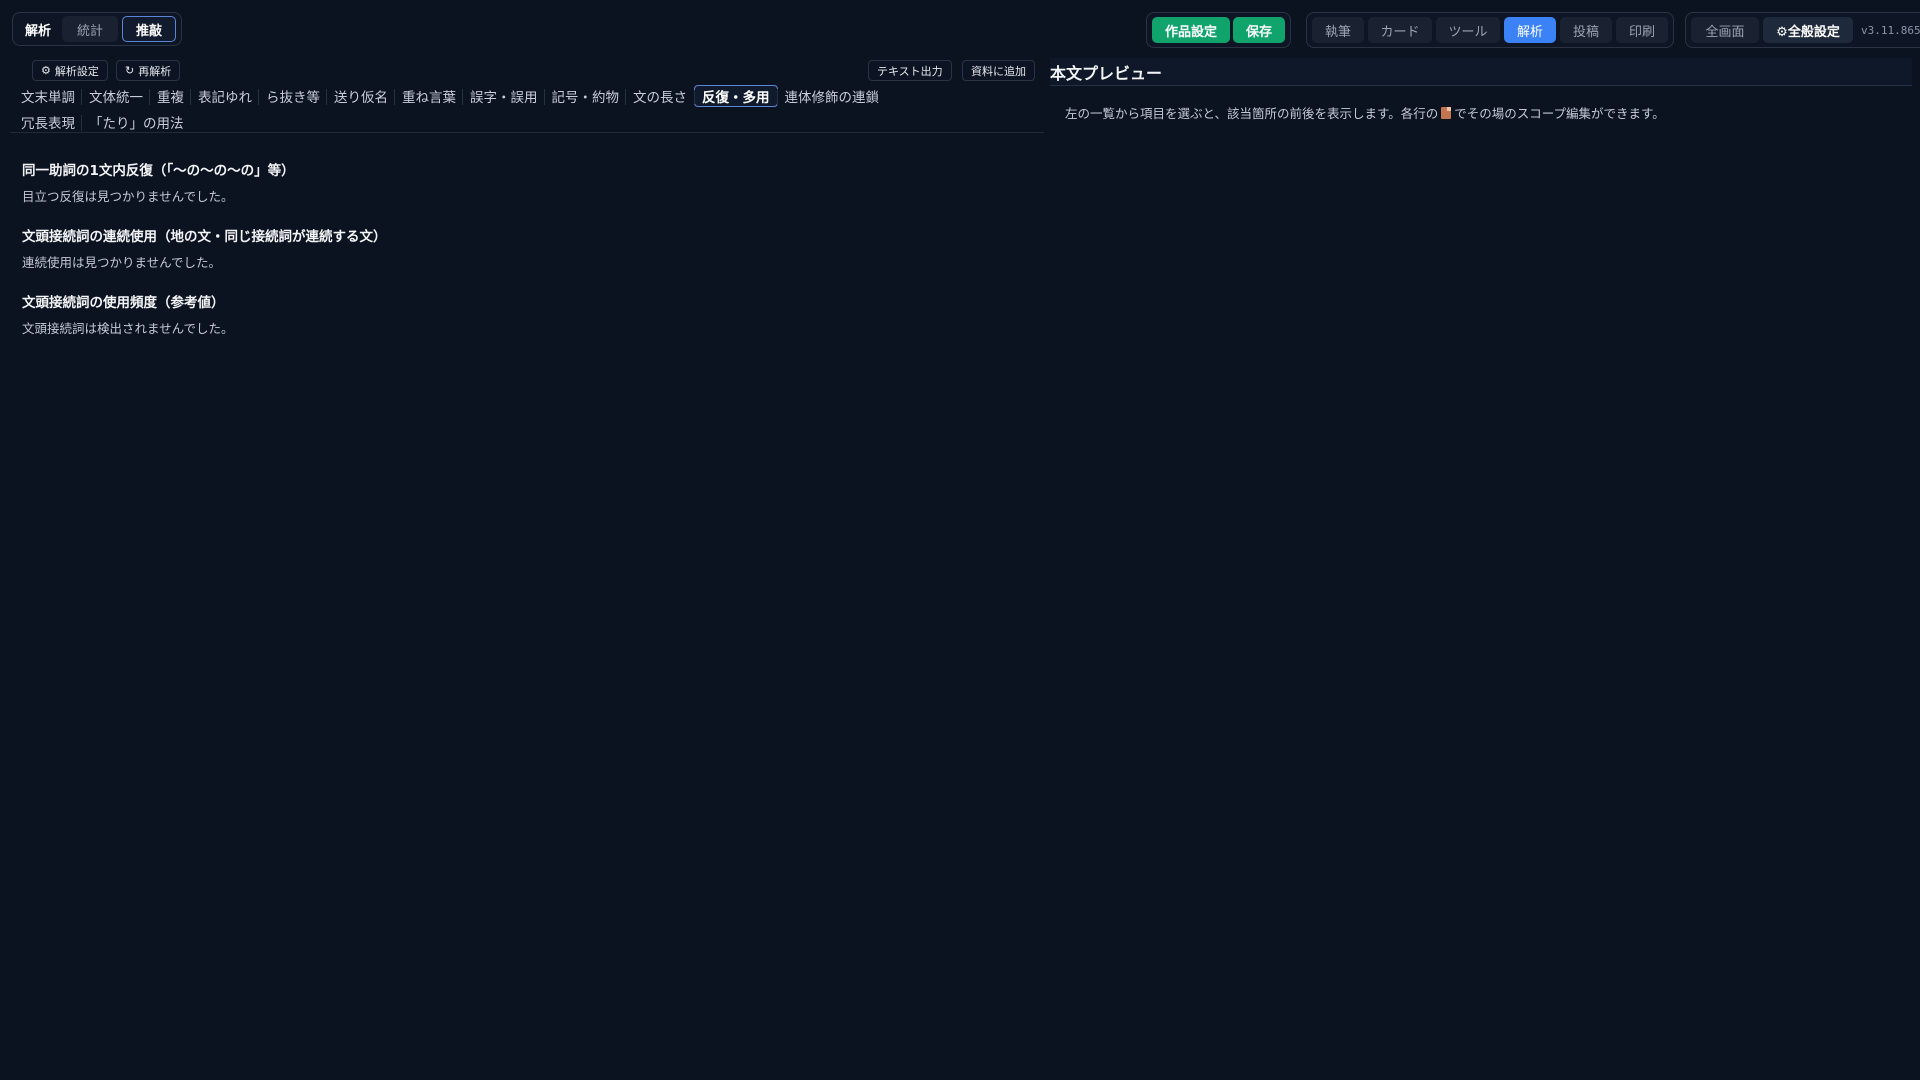  Describe the element at coordinates (1468, 30) in the screenshot. I see `mode-tools: ツール` at that location.